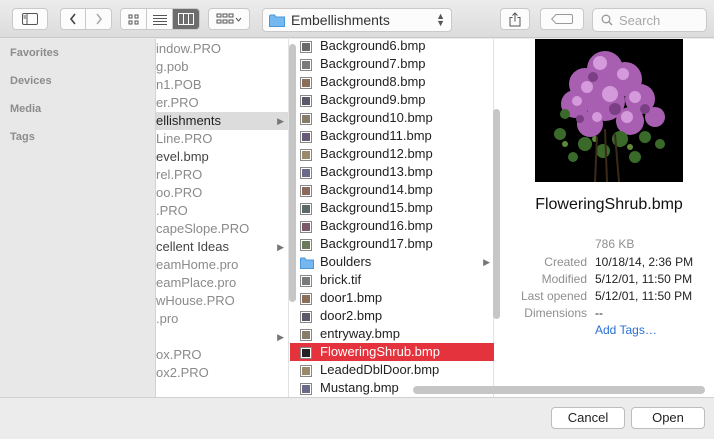  I want to click on cancel-button: Cancel, so click(588, 418).